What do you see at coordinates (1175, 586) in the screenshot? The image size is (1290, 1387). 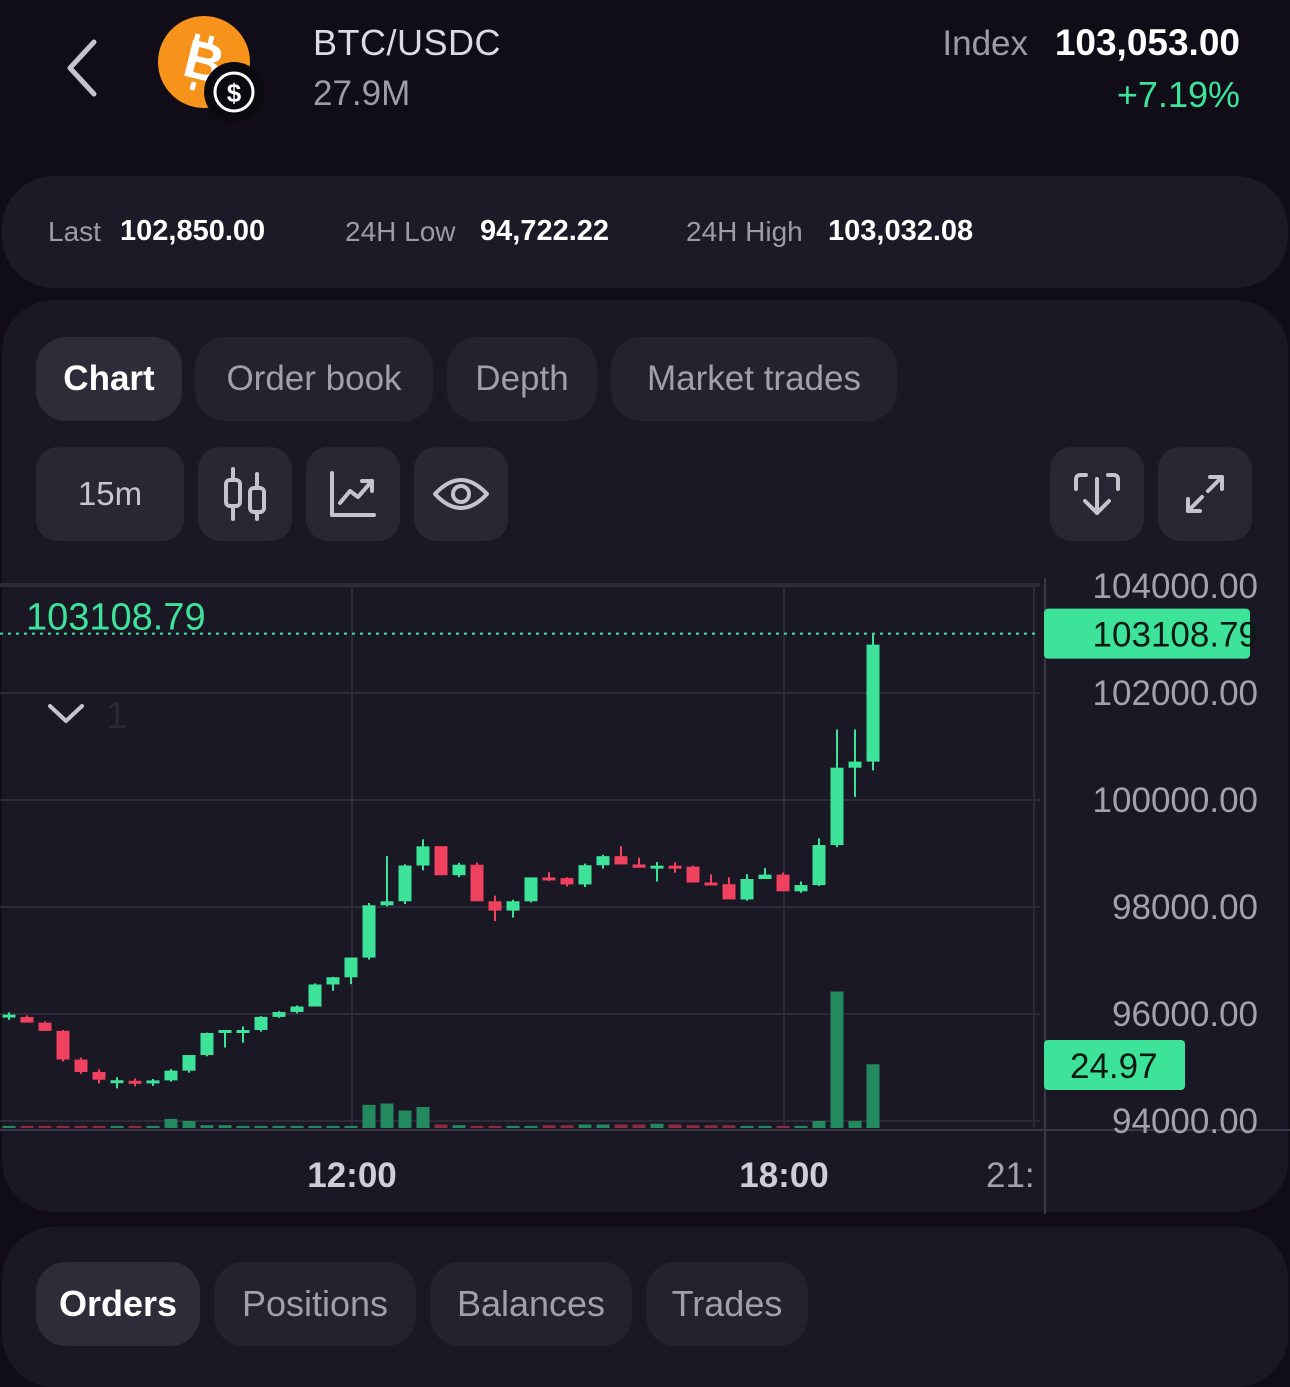 I see `price-tick-label: 104000.00` at bounding box center [1175, 586].